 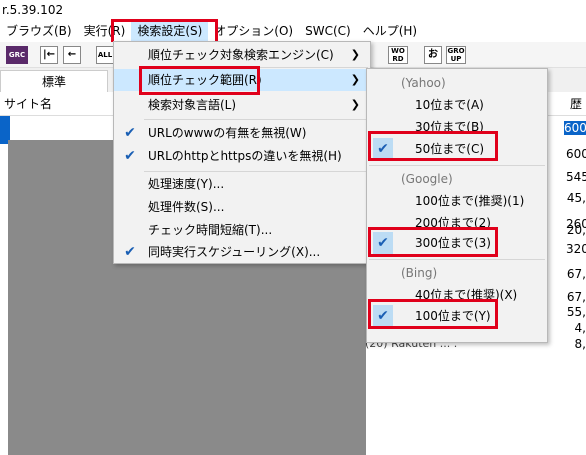 I want to click on menu-item-search-engines: 順位チェック対象検索エンジン(C) ❯, so click(x=242, y=55).